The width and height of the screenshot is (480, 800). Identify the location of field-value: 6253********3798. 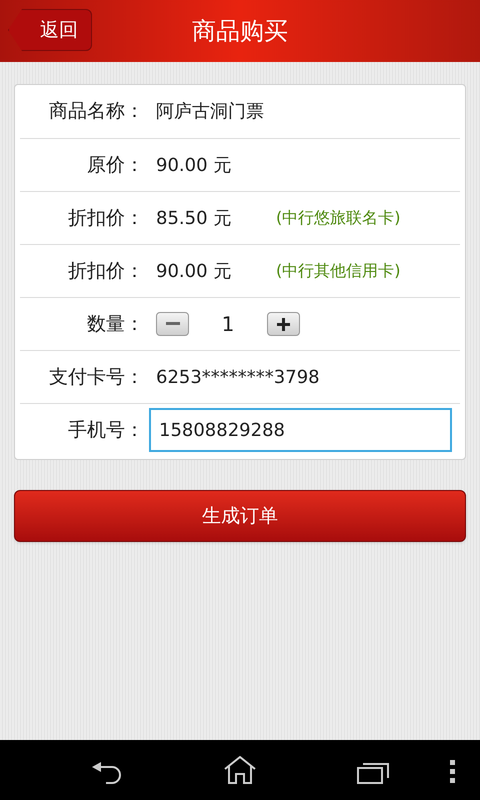
(238, 378).